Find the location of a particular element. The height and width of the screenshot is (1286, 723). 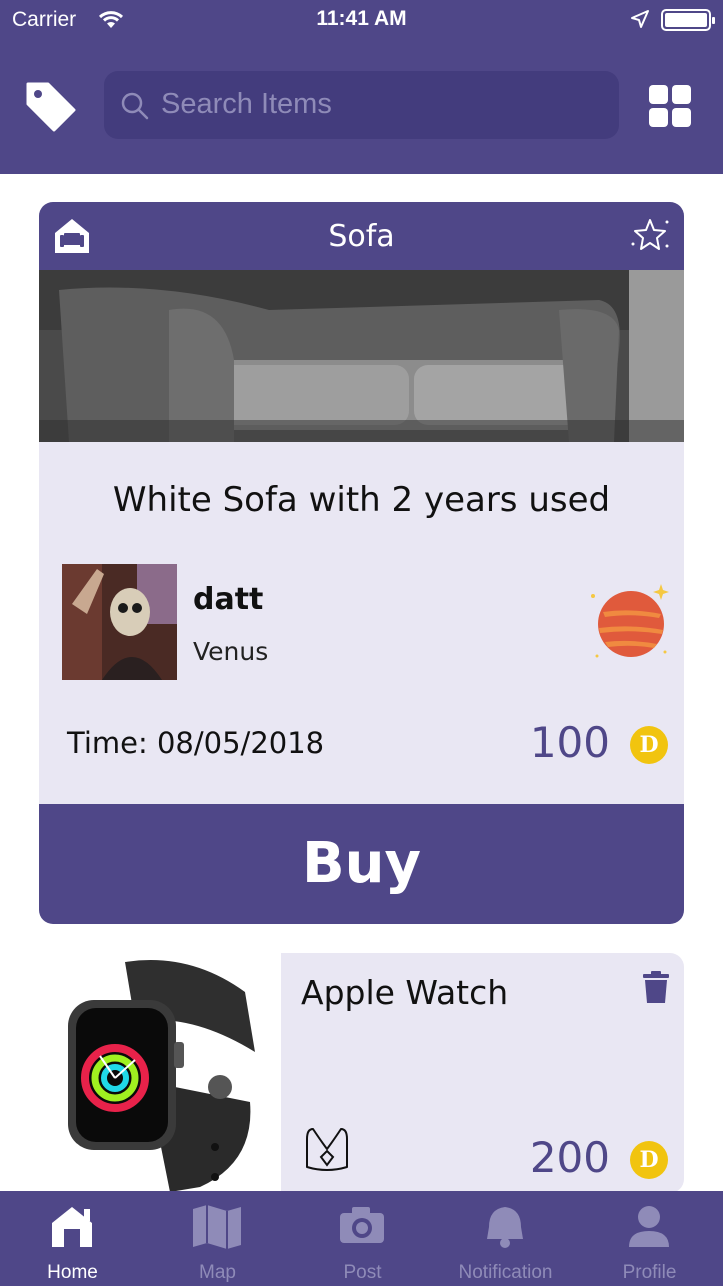

tab-notification: Notification is located at coordinates (505, 1238).